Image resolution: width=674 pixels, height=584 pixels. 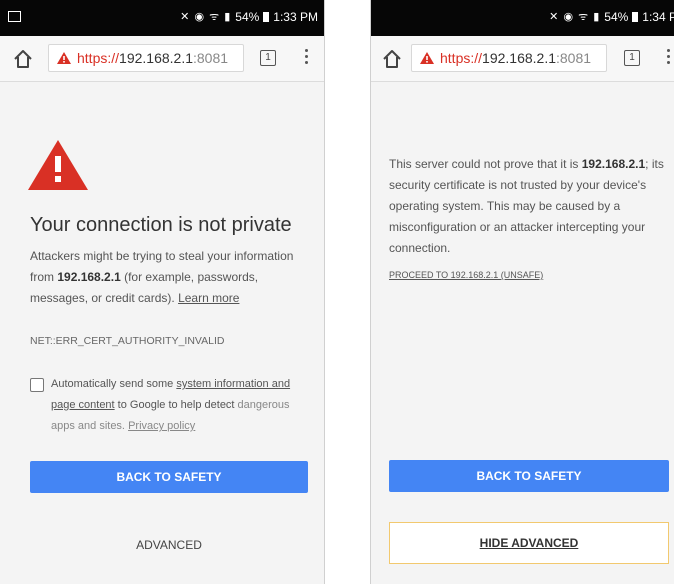 I want to click on send-info-checkbox, so click(x=37, y=385).